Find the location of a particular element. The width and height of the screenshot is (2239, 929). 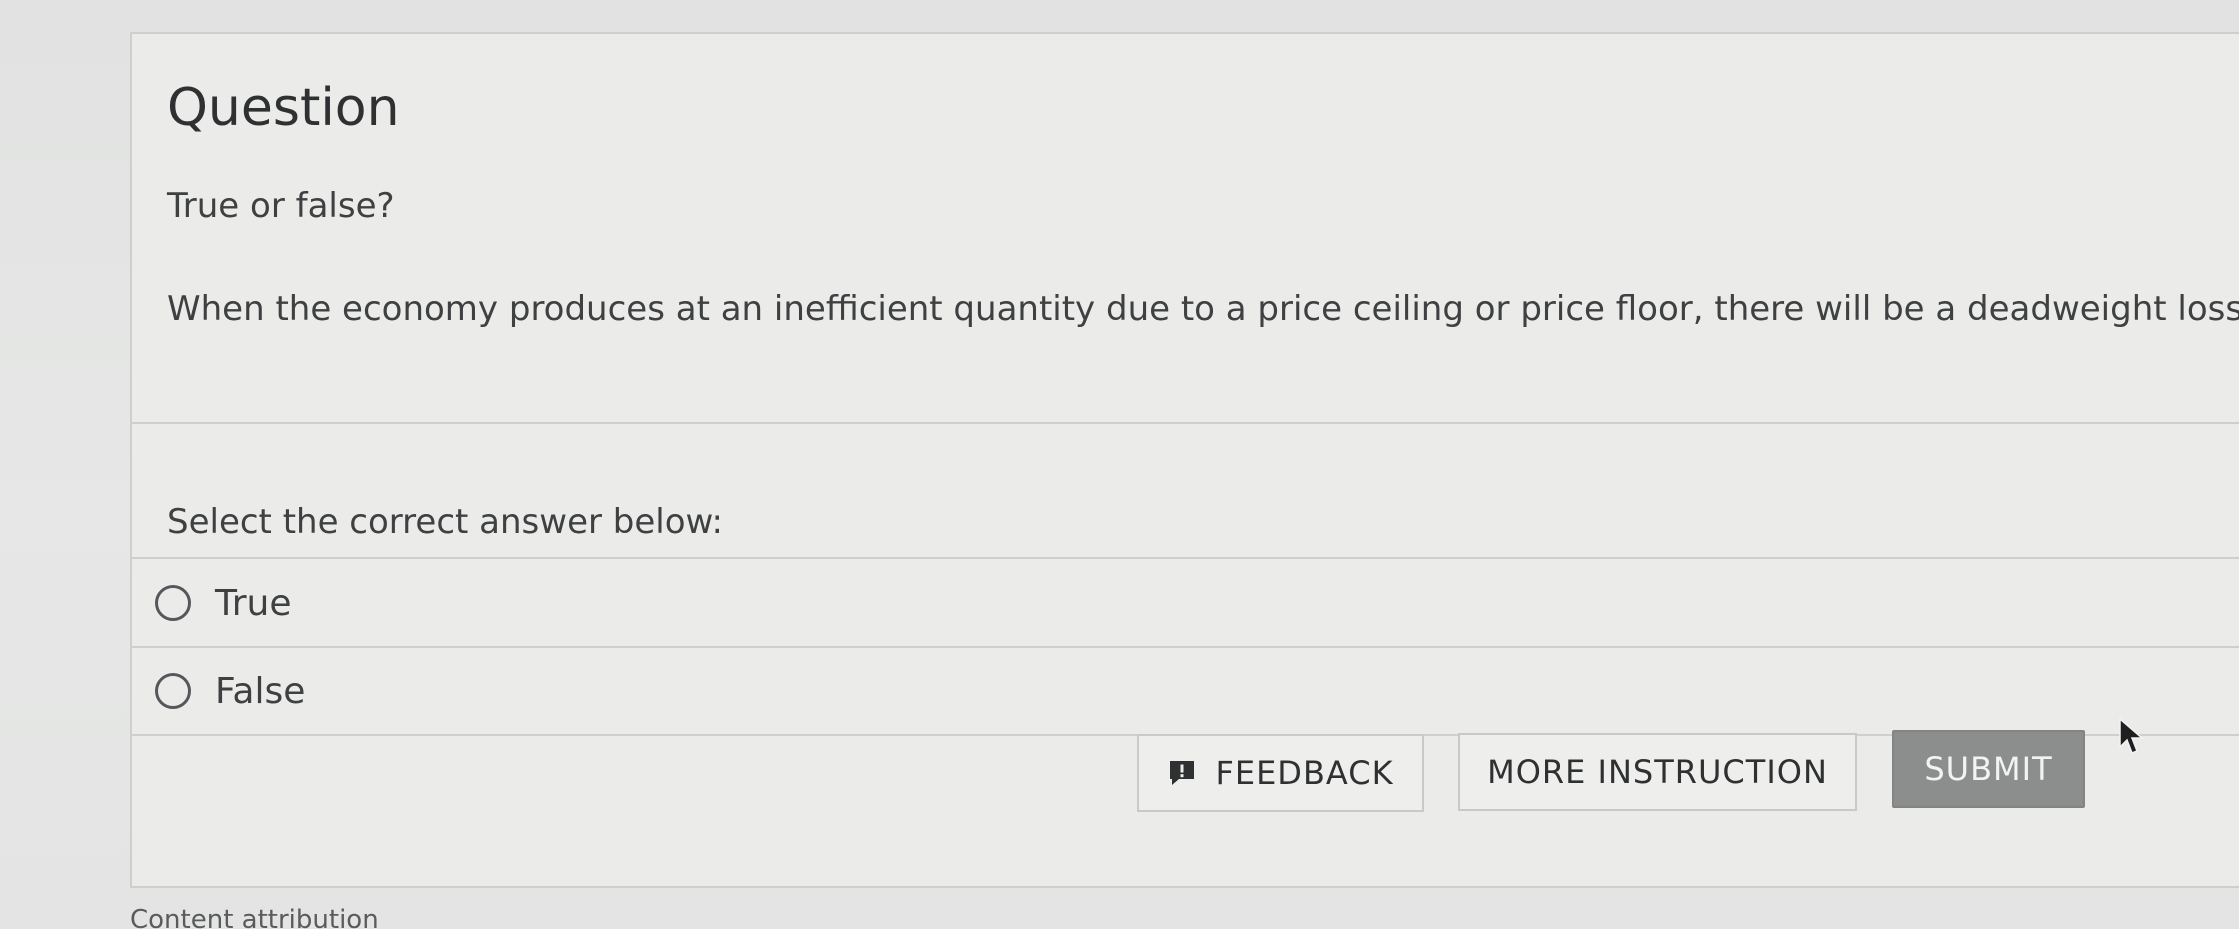

submit-button-label: SUBMIT is located at coordinates (1988, 769).